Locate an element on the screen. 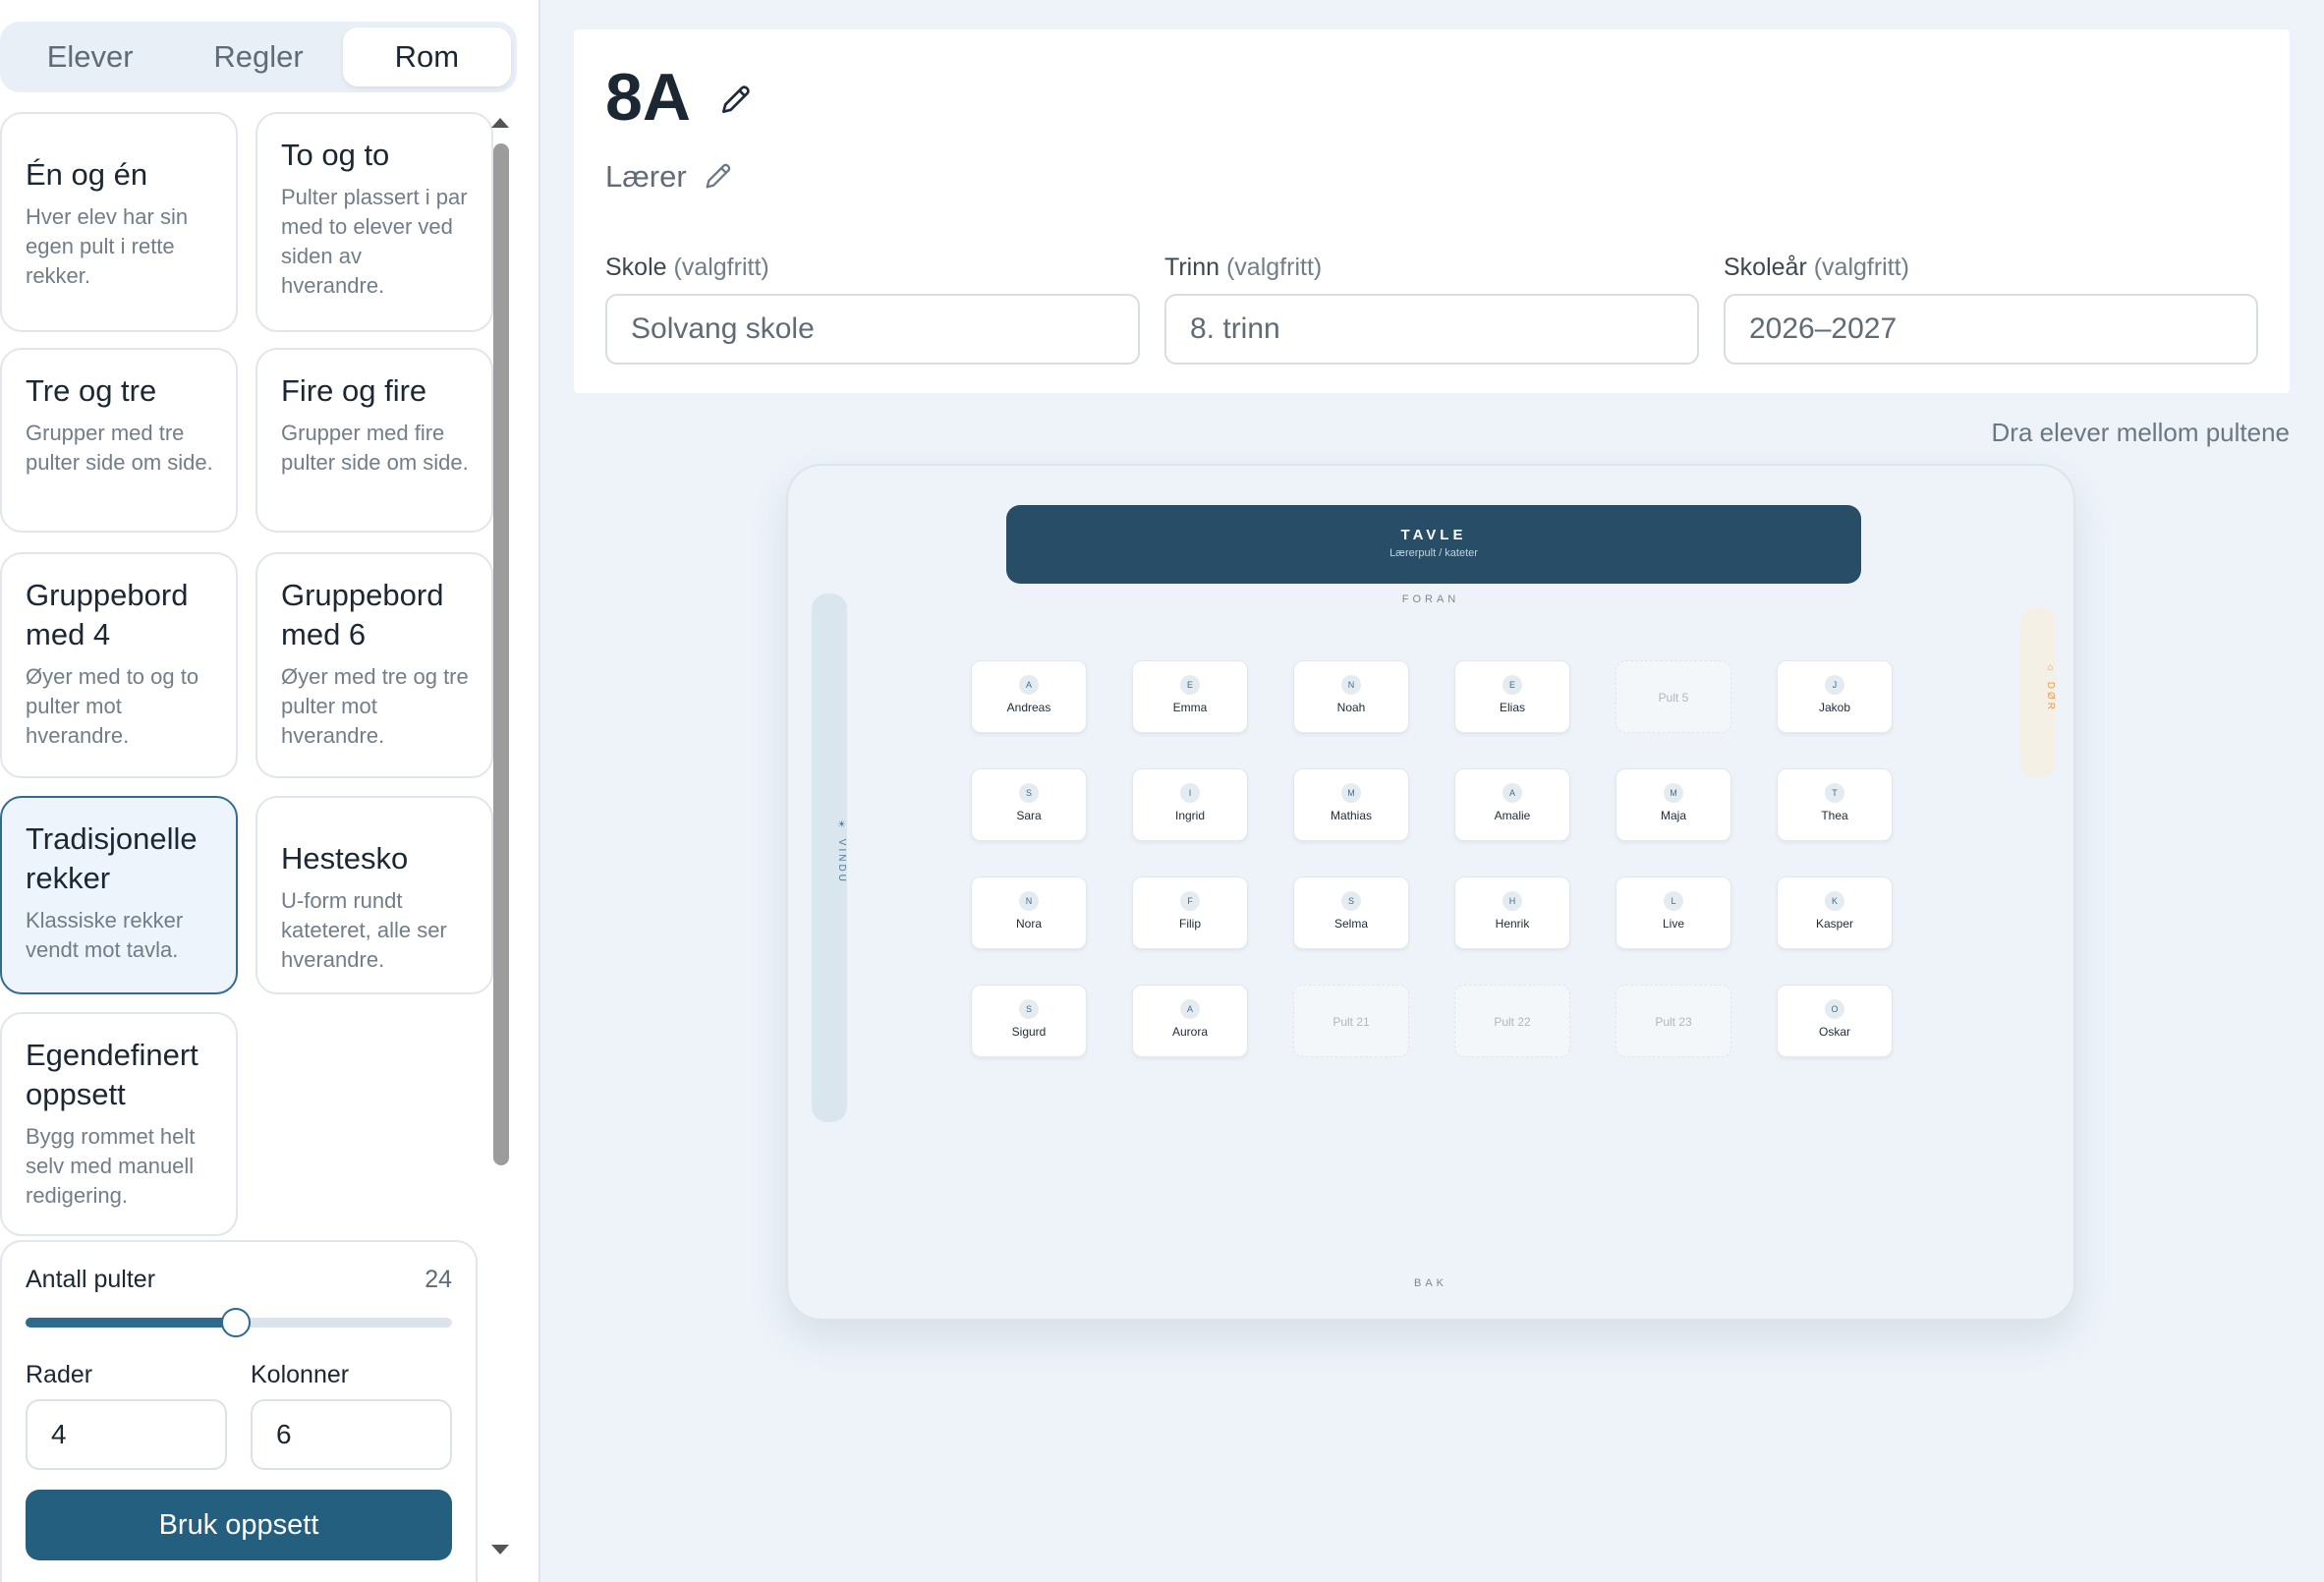  slider-fill is located at coordinates (131, 1323).